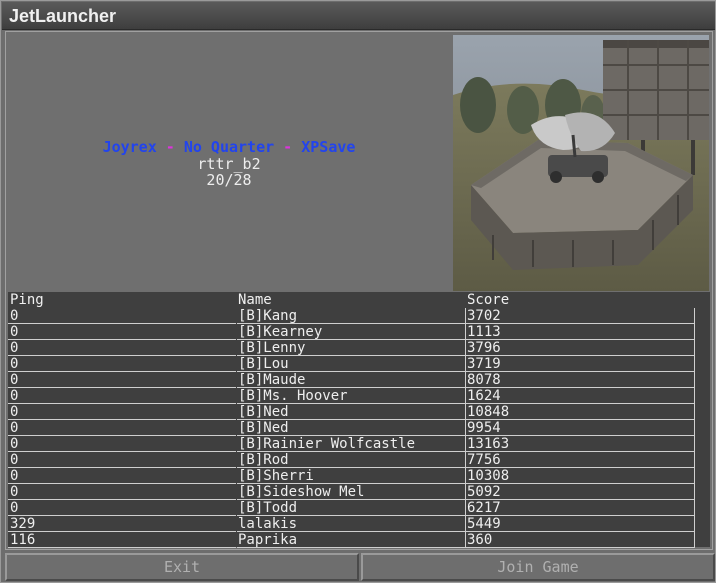  Describe the element at coordinates (484, 316) in the screenshot. I see `score-cell: 3702` at that location.